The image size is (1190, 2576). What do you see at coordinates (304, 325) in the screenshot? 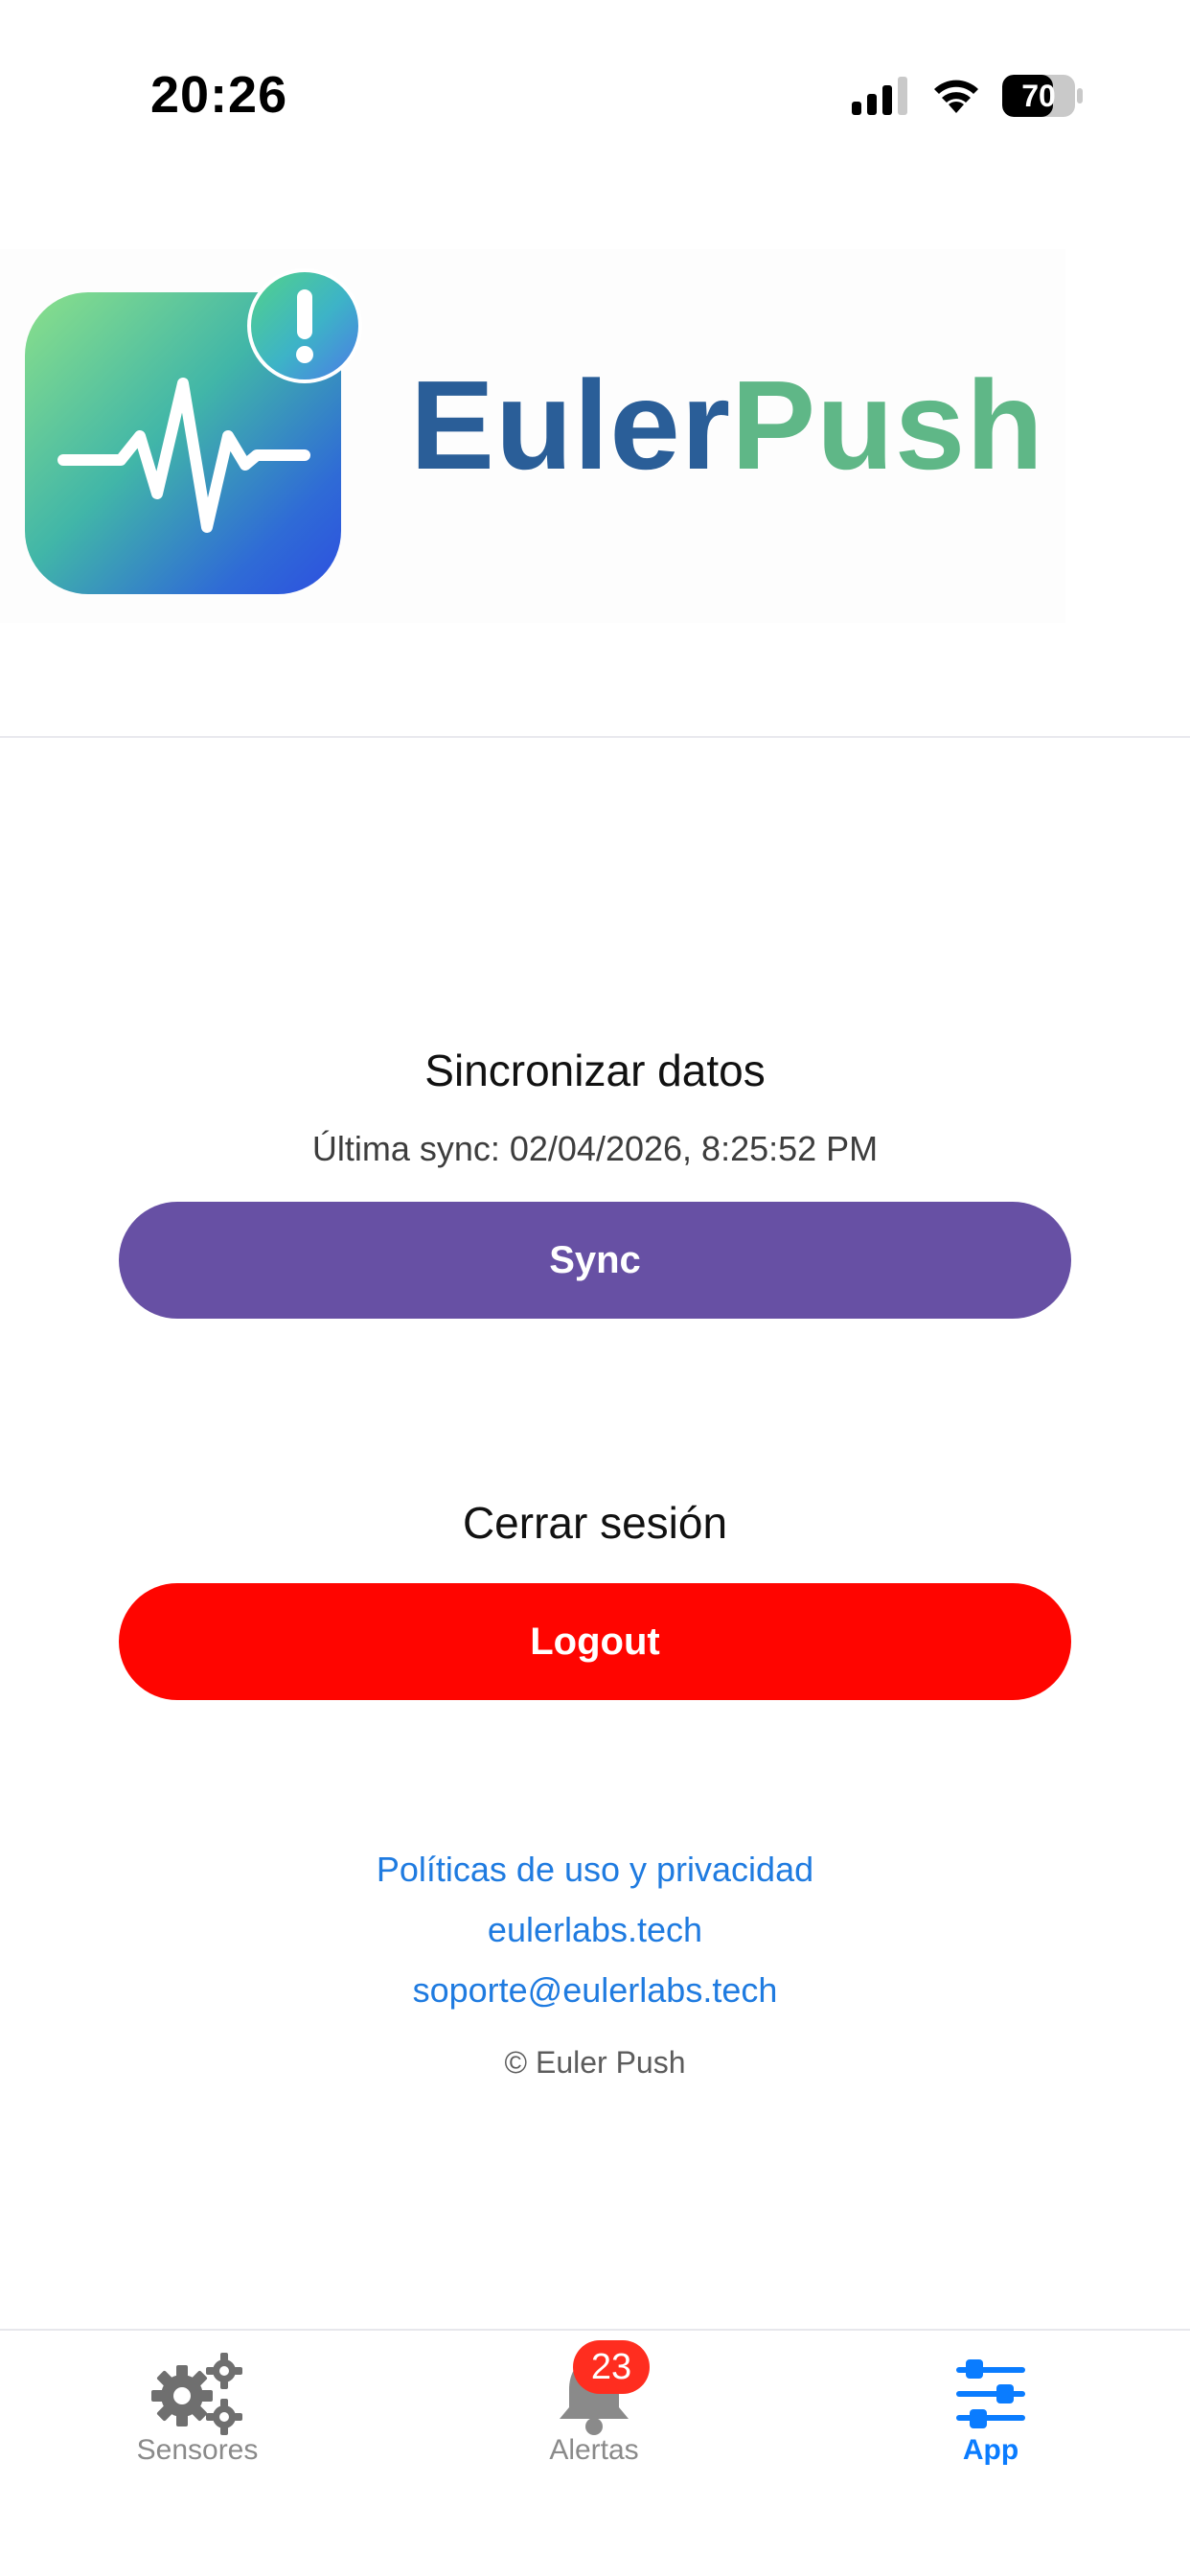
I see `alert-exclamation-icon` at bounding box center [304, 325].